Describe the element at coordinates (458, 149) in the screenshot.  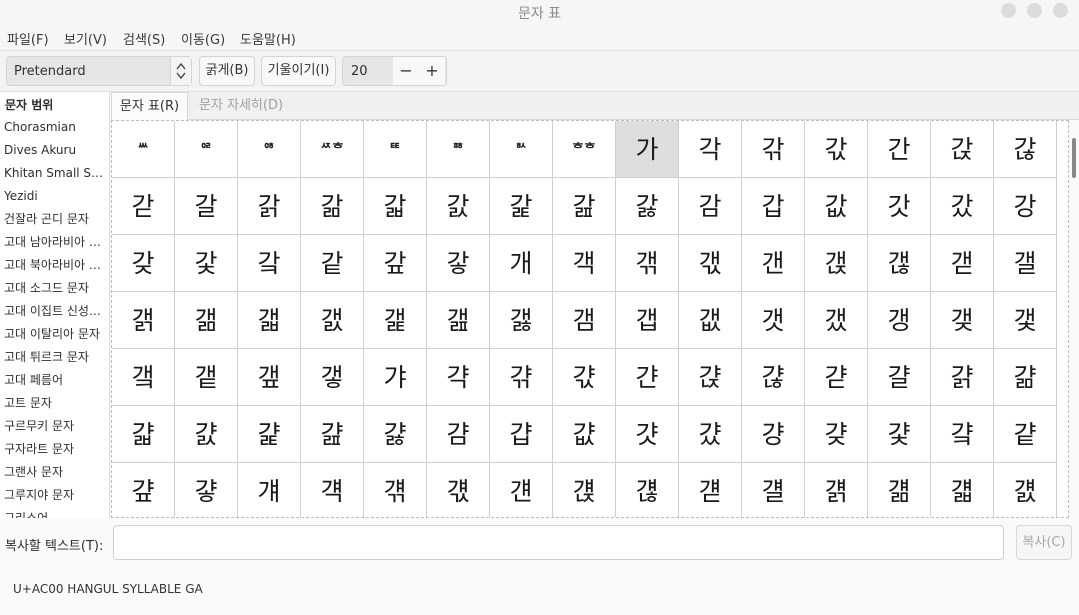
I see `character-cell: ᄑᄒ` at that location.